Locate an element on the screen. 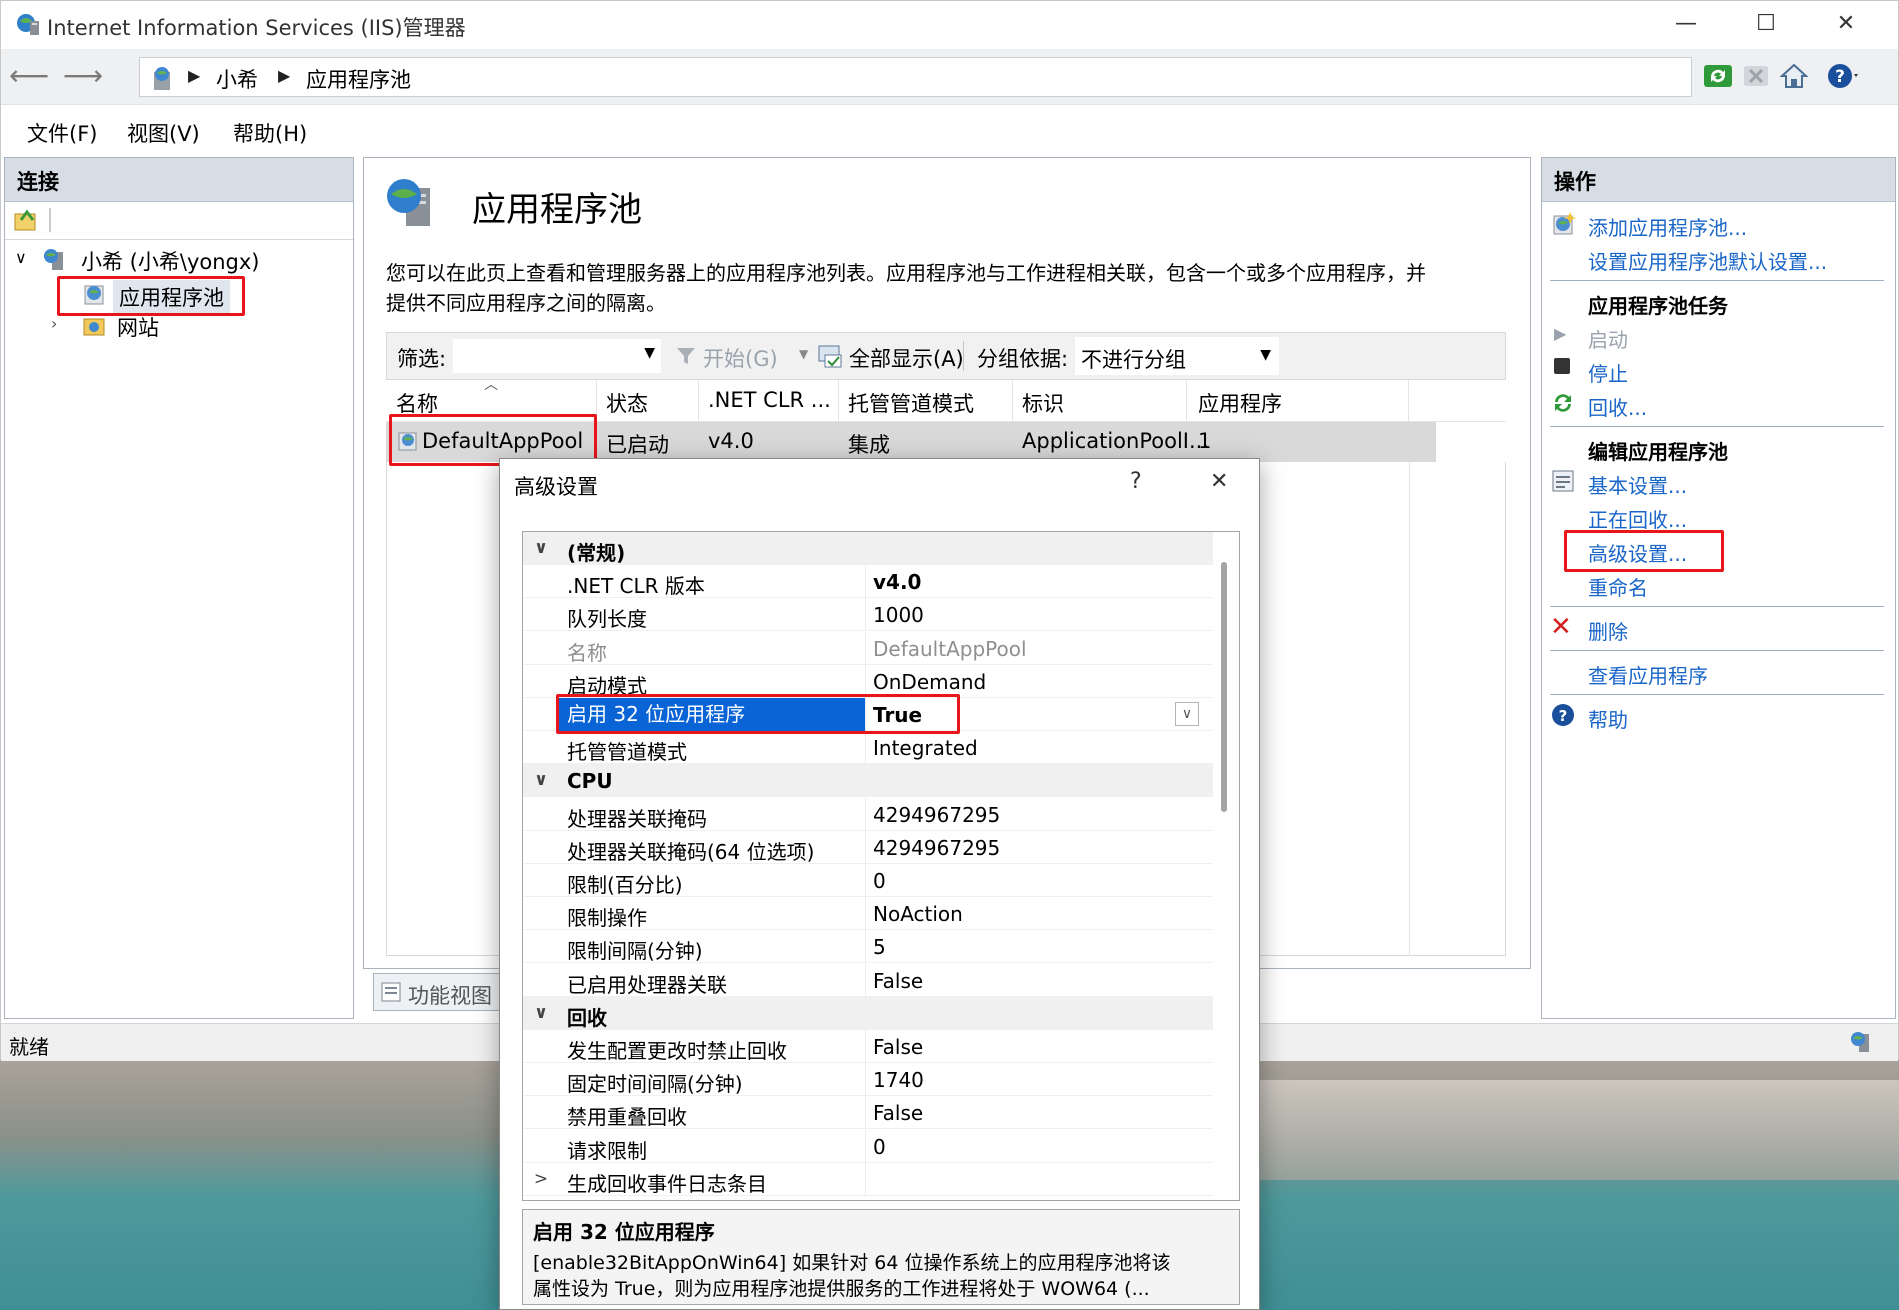 The image size is (1899, 1310). property-row: 已启用处理器关联 False is located at coordinates (868, 980).